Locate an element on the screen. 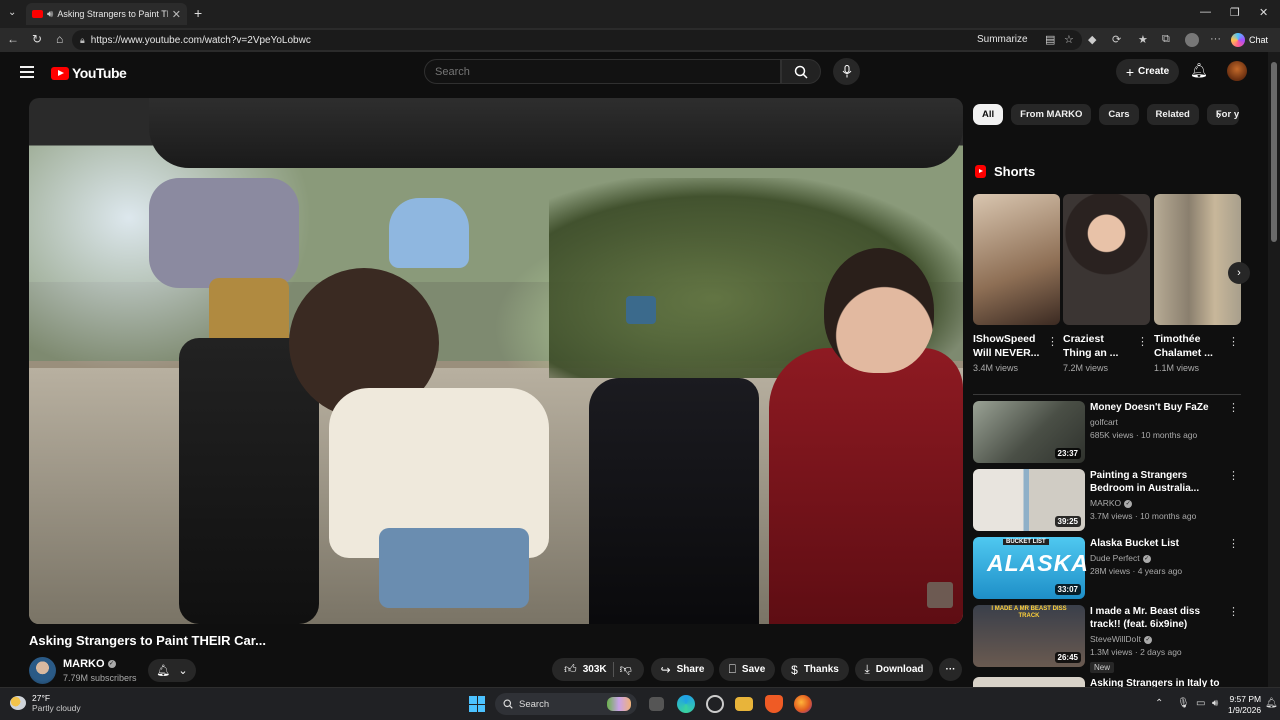 The image size is (1280, 720). start-windows-icon is located at coordinates (477, 704).